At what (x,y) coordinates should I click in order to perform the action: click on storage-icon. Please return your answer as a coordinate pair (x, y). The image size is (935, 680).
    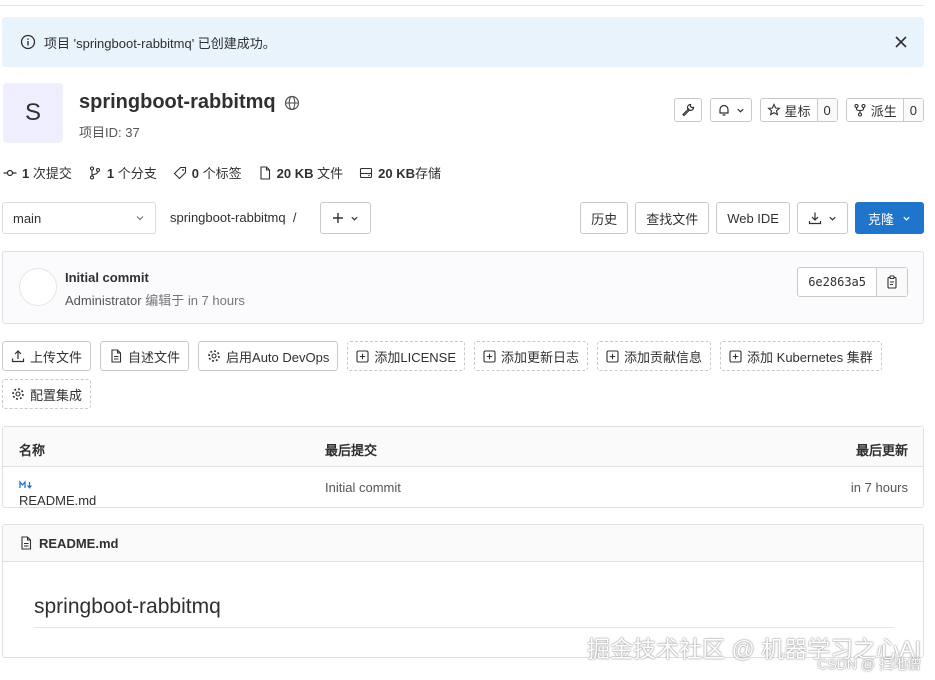
    Looking at the image, I should click on (366, 172).